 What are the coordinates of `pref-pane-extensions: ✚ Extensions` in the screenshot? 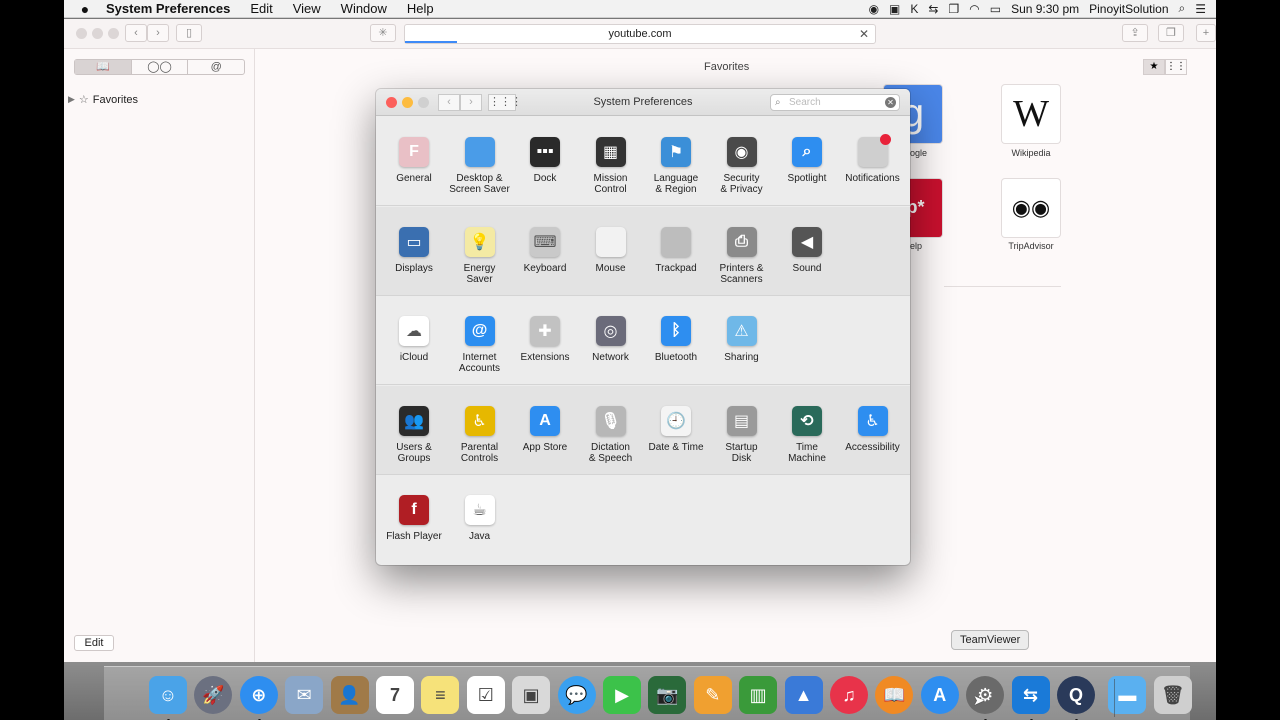 It's located at (545, 329).